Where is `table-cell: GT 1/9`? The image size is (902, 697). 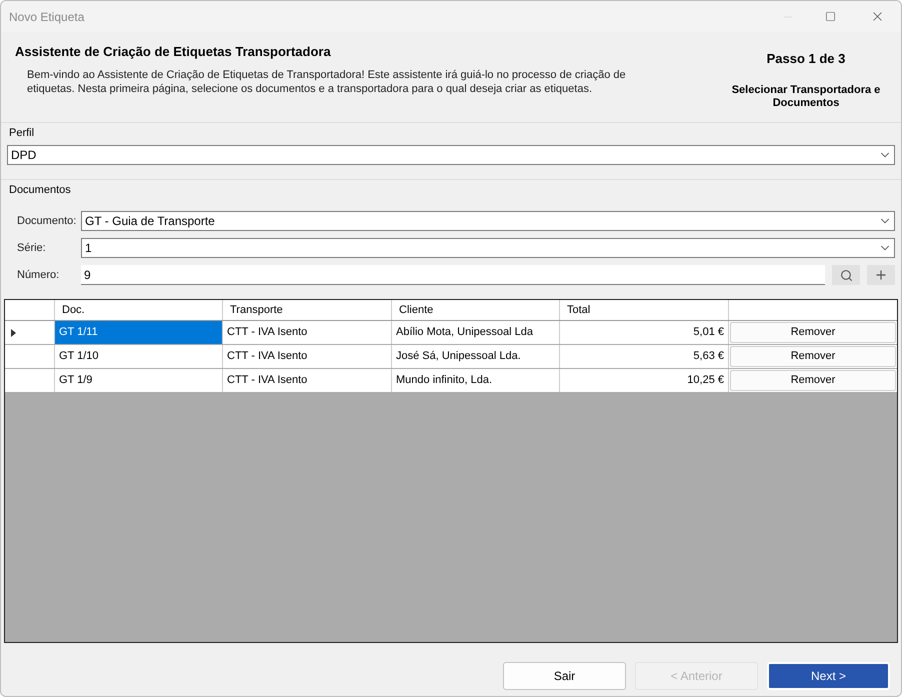 table-cell: GT 1/9 is located at coordinates (139, 380).